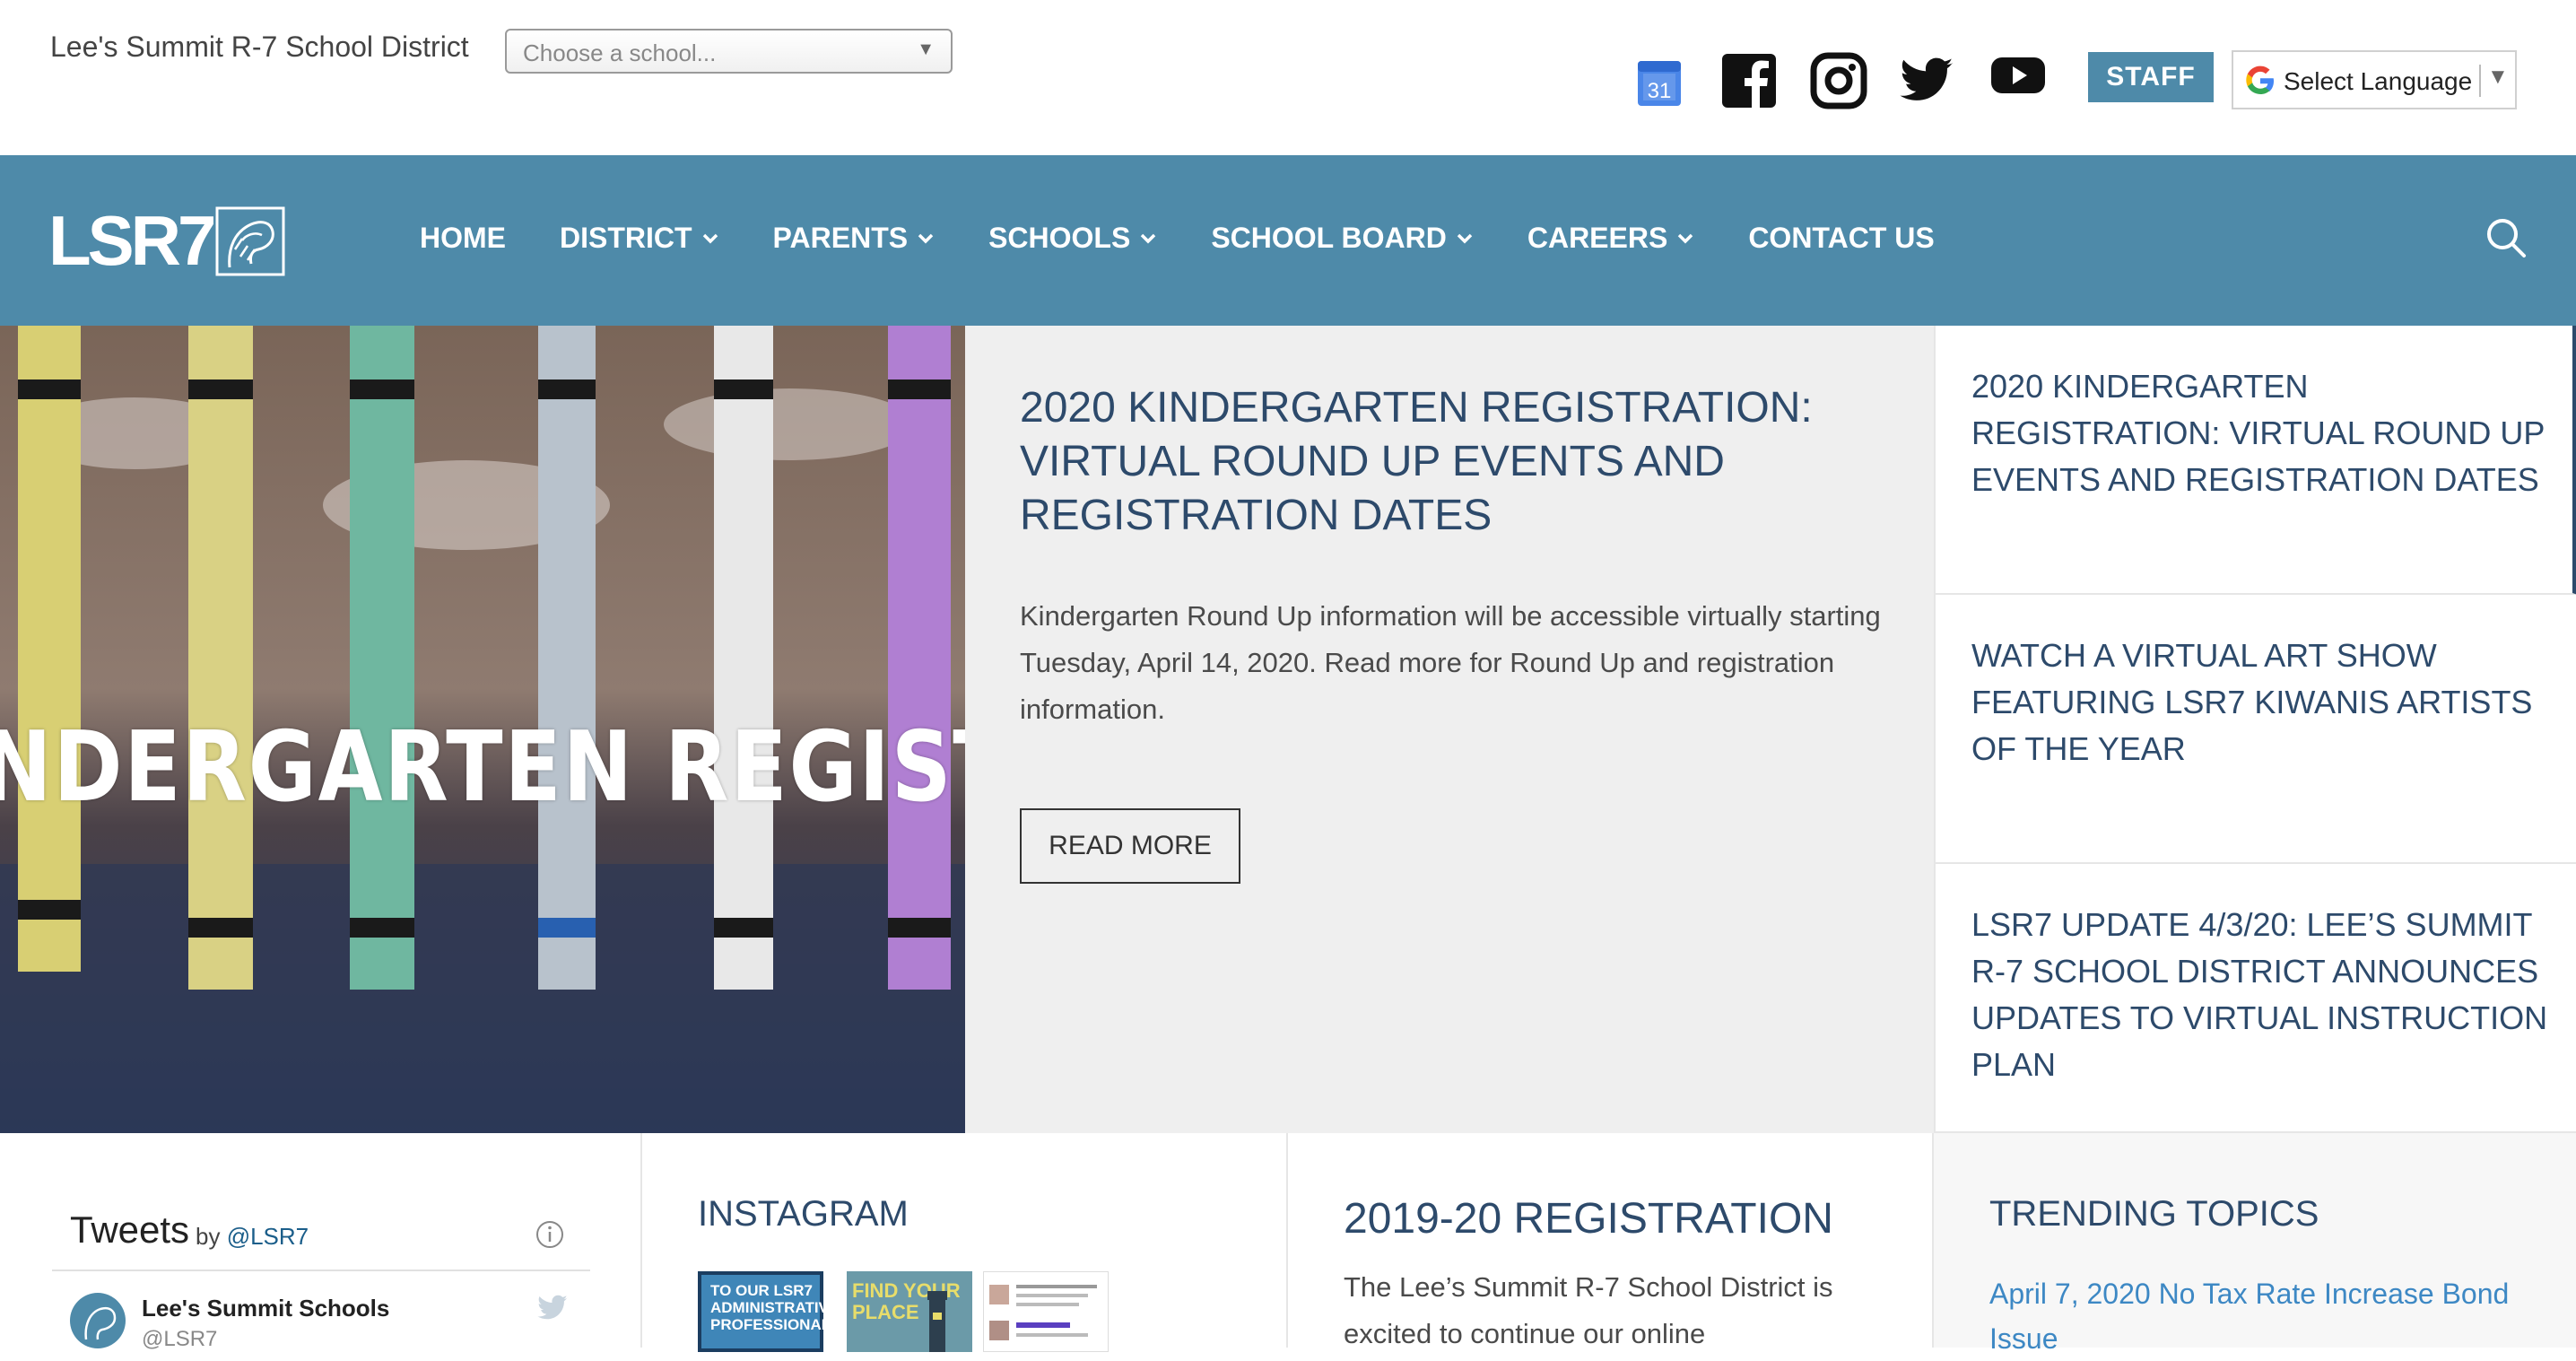  I want to click on youtube-icon, so click(2018, 82).